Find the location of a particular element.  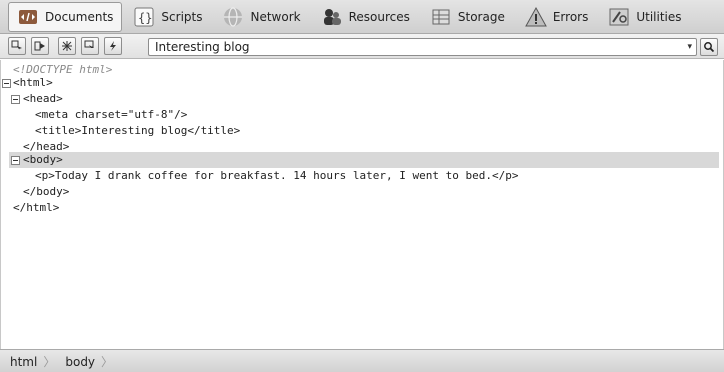

collapse-head-icon is located at coordinates (15, 99).